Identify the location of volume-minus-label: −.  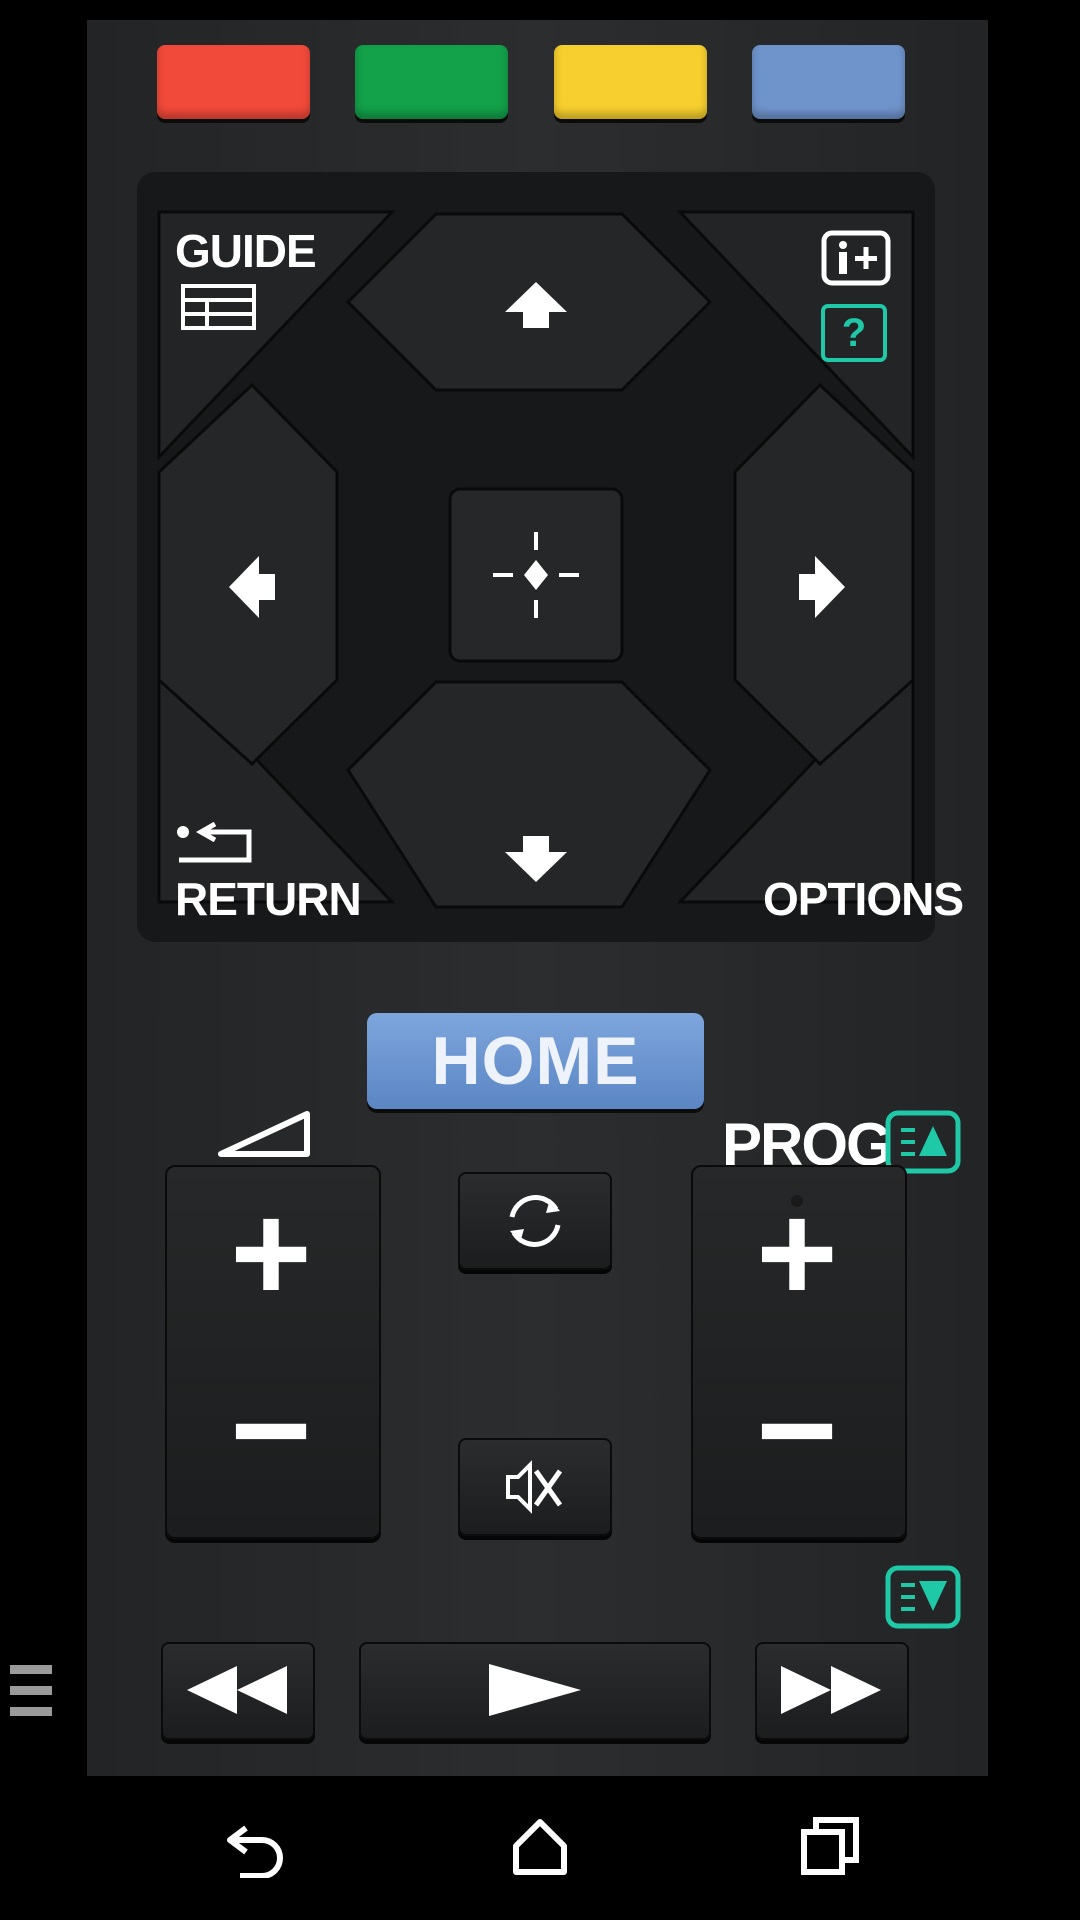
(271, 1429).